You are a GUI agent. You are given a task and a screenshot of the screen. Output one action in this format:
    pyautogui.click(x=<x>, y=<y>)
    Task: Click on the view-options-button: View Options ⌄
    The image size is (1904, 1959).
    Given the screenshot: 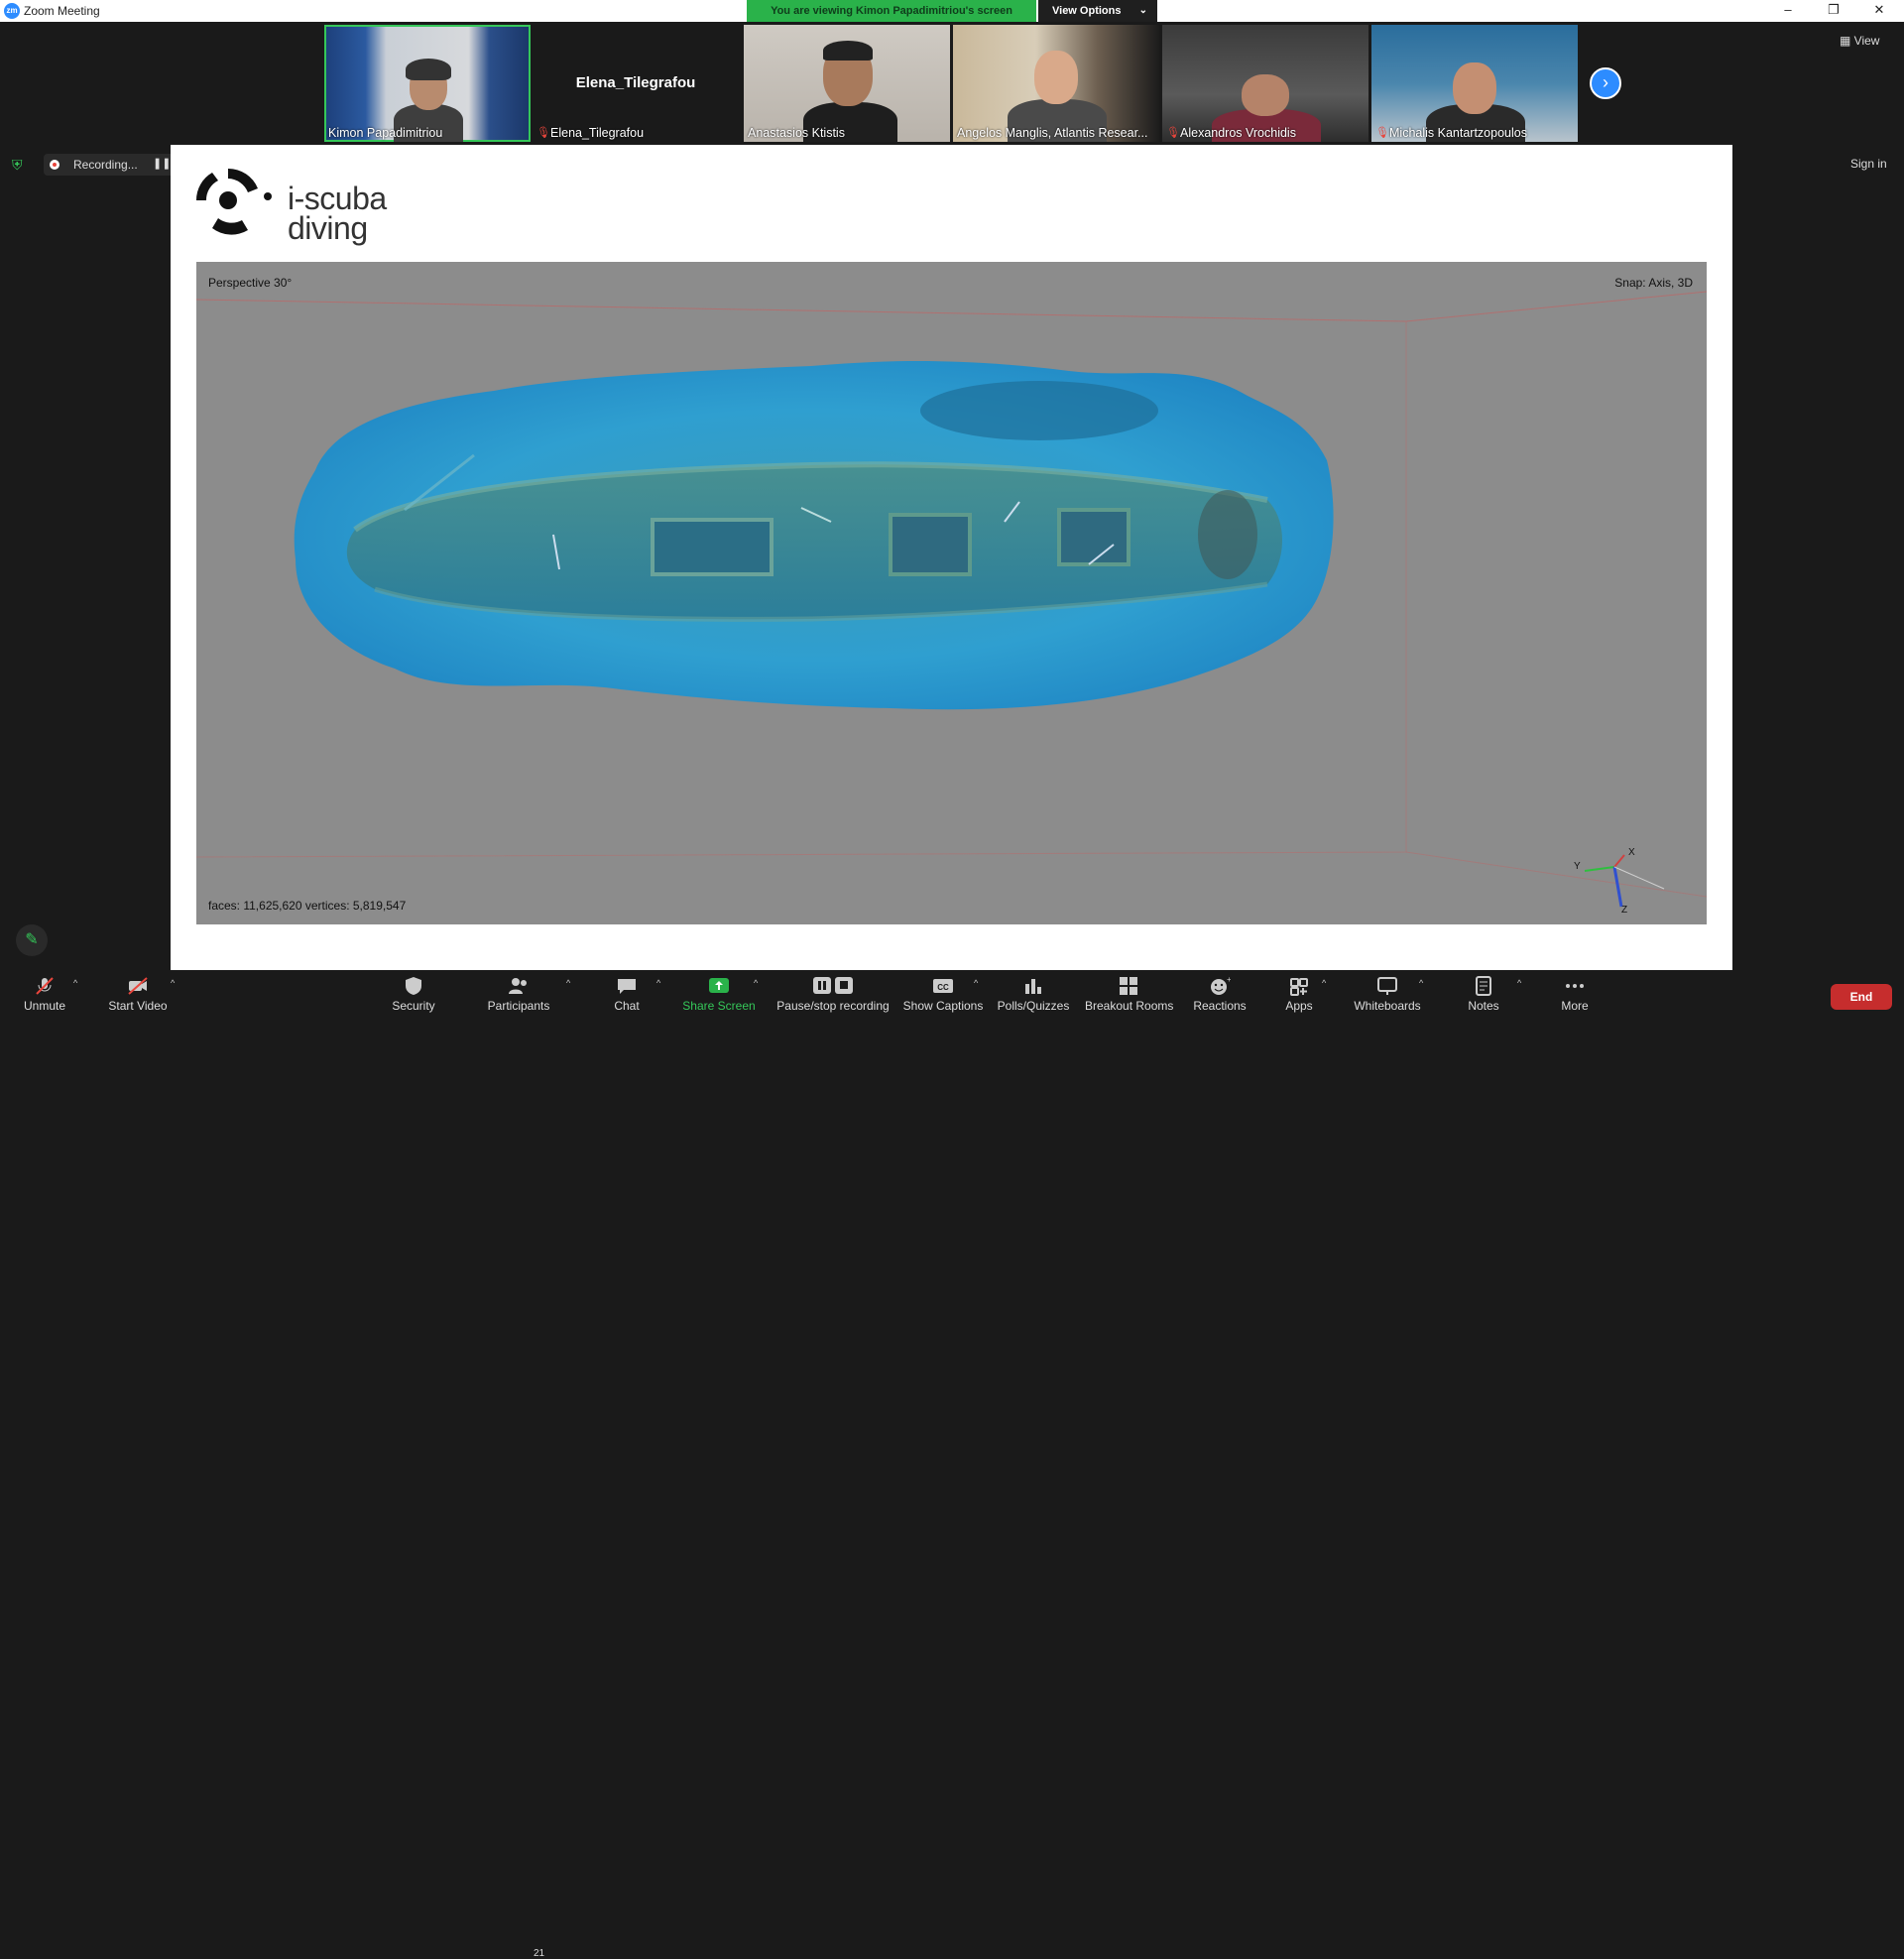 What is the action you would take?
    pyautogui.click(x=1097, y=11)
    